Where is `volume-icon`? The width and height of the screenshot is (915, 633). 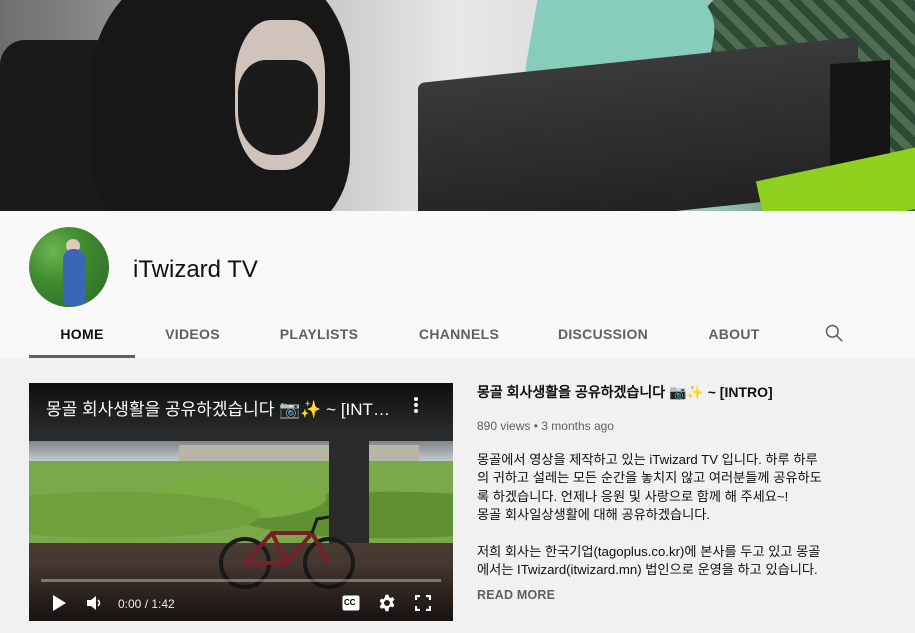
volume-icon is located at coordinates (94, 603).